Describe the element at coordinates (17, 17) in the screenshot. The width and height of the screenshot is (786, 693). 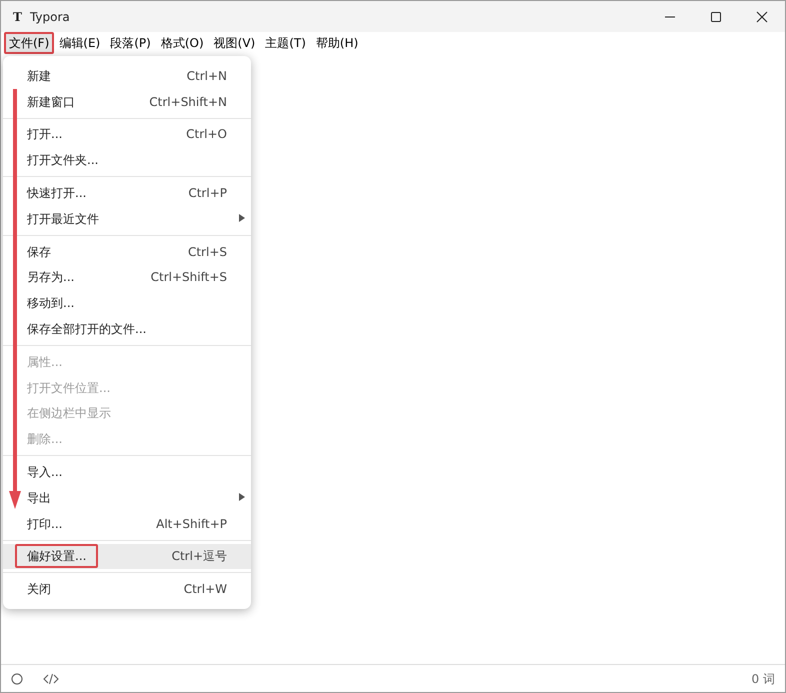
I see `app-logo: T` at that location.